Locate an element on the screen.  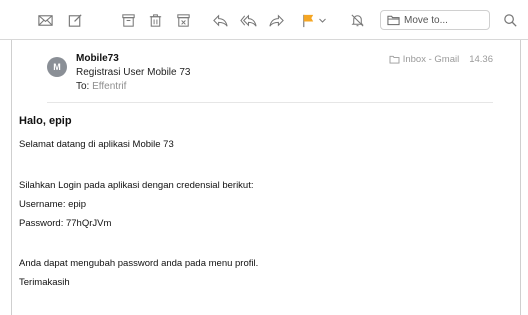
envelope-icon is located at coordinates (45, 20).